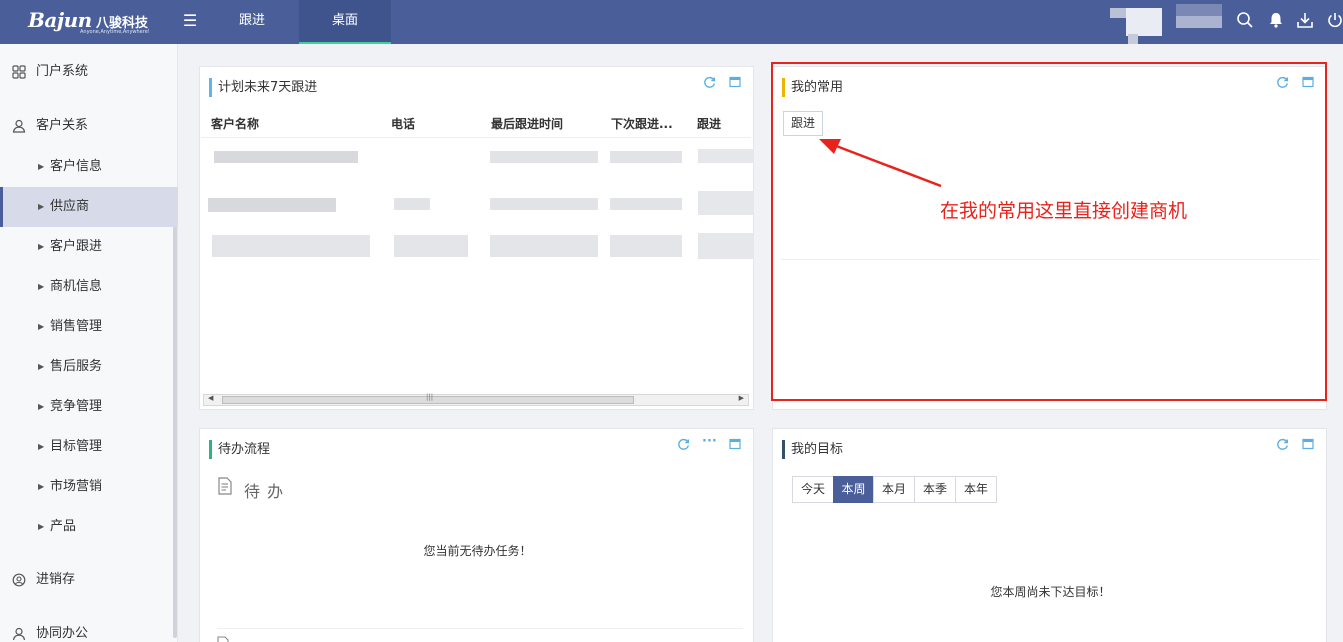 This screenshot has height=642, width=1343. I want to click on sidebar-group-label: 协同办公, so click(62, 633).